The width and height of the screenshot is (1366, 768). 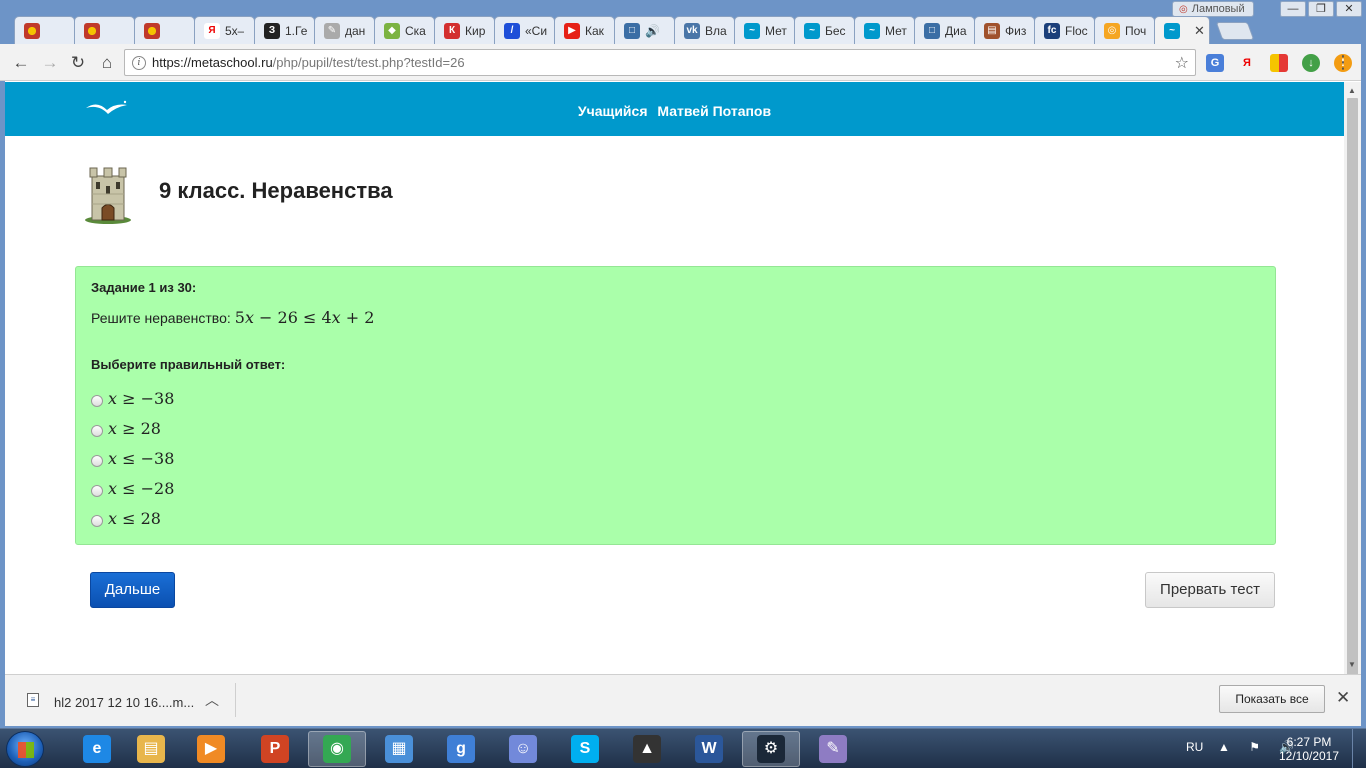 What do you see at coordinates (584, 30) in the screenshot?
I see `browser-tab: ▶ Как` at bounding box center [584, 30].